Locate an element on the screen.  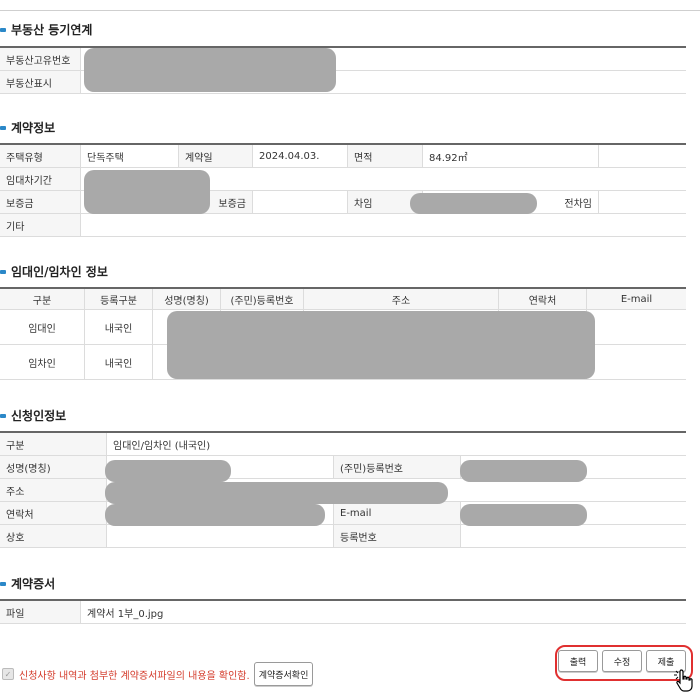
cell-party-type: 임차인 is located at coordinates (42, 362).